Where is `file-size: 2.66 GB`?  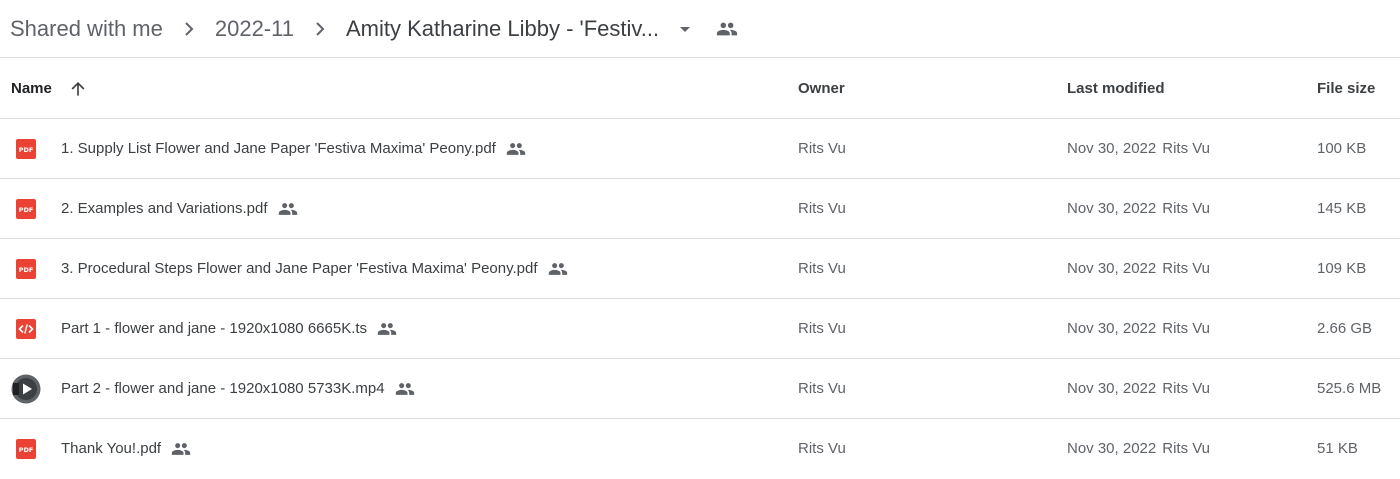 file-size: 2.66 GB is located at coordinates (1345, 328).